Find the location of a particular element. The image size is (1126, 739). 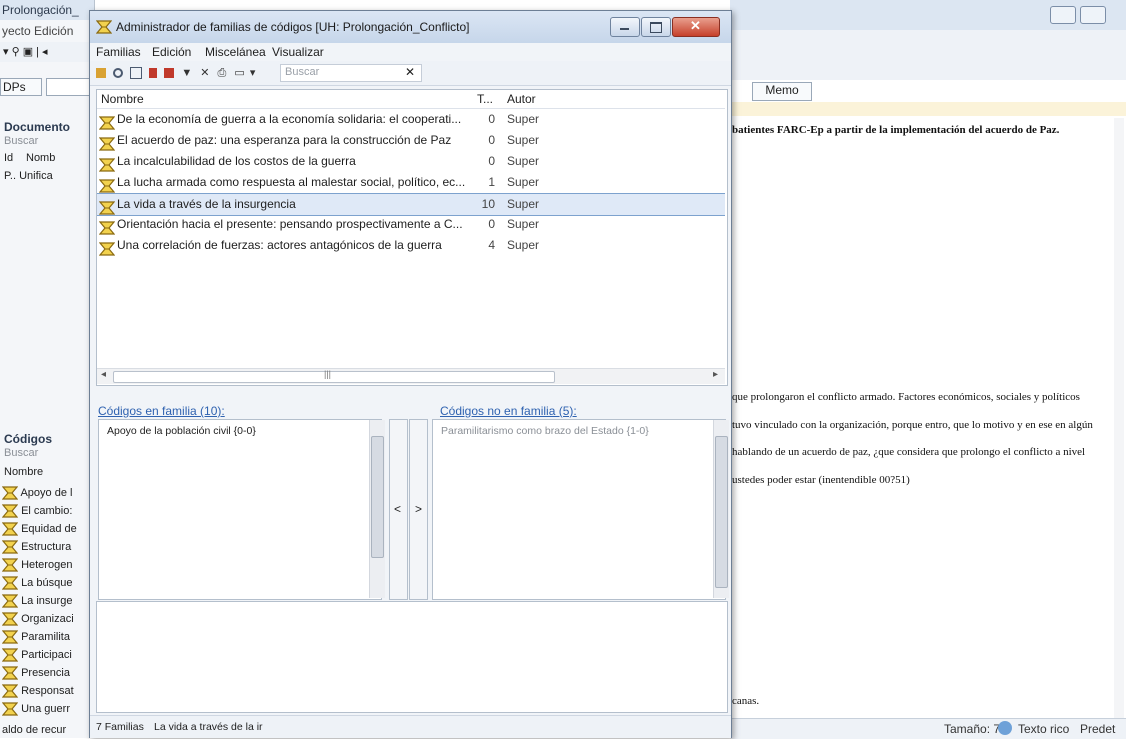

bg-toolbar: ▾ ⚲ ▣ | ◂ is located at coordinates (47, 52).